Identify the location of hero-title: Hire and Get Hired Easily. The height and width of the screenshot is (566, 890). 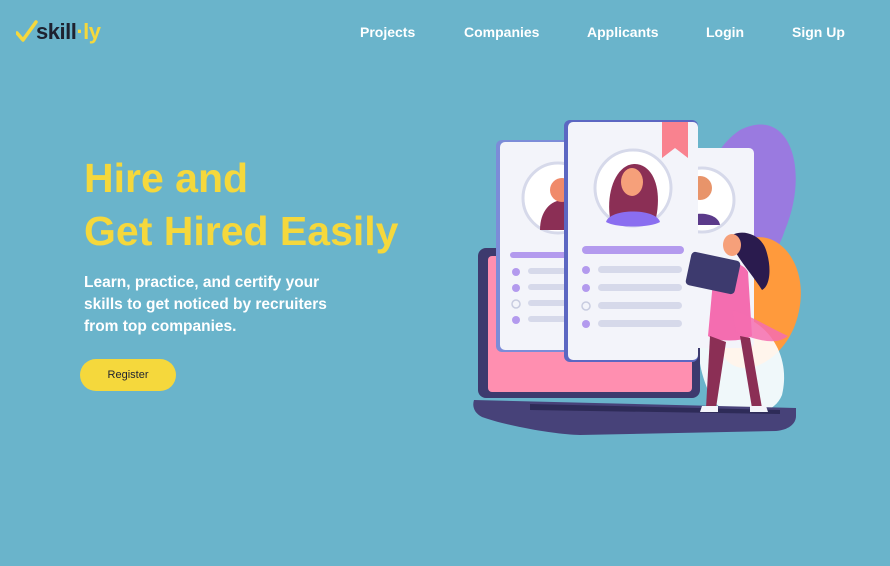
(241, 205).